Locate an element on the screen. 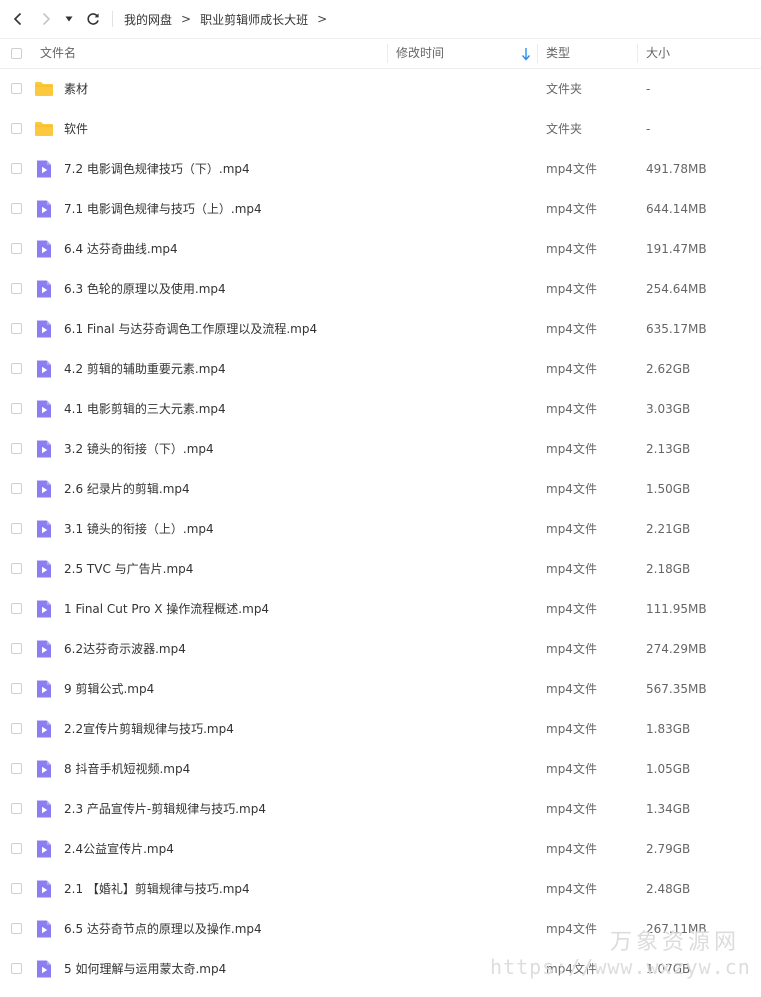 The image size is (761, 997). file-row: 软件 文件夹 - is located at coordinates (380, 129).